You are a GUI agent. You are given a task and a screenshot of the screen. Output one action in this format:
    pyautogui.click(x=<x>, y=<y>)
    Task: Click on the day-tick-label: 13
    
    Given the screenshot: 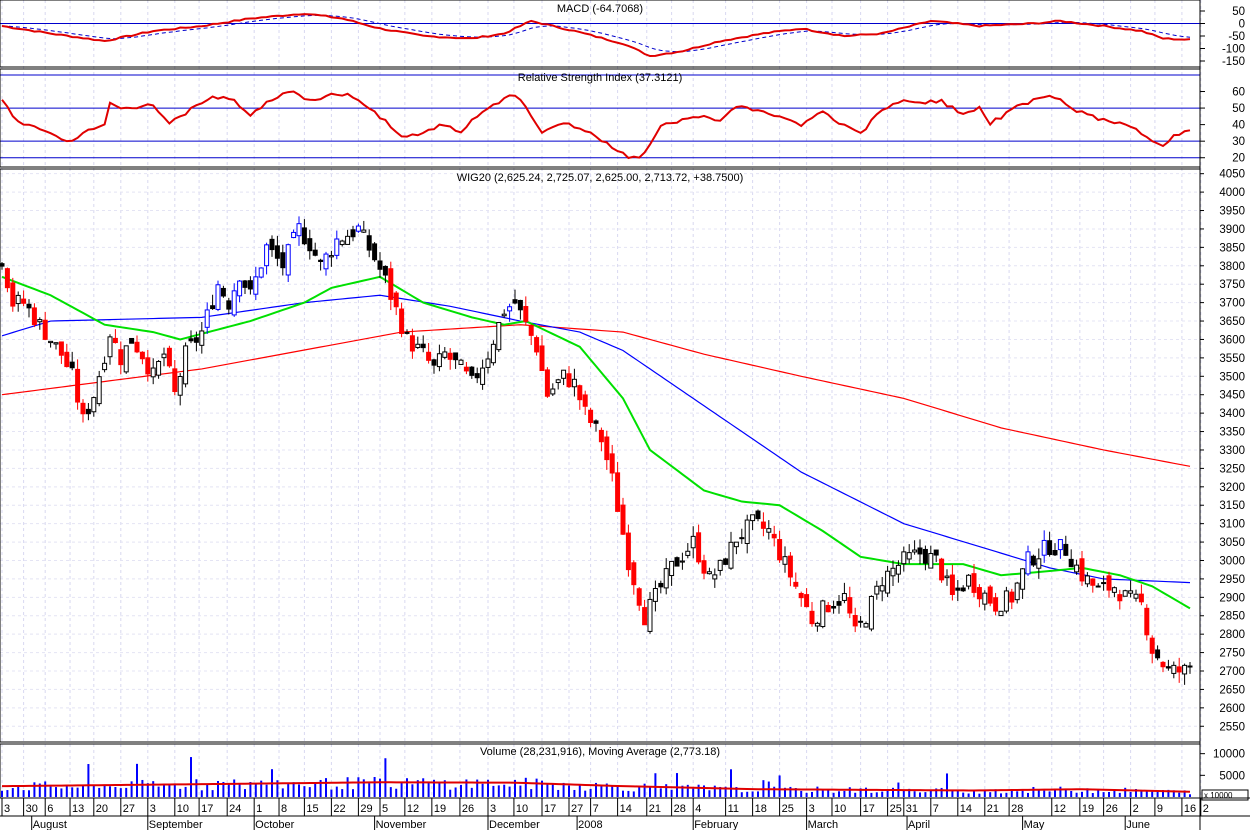 What is the action you would take?
    pyautogui.click(x=78, y=809)
    